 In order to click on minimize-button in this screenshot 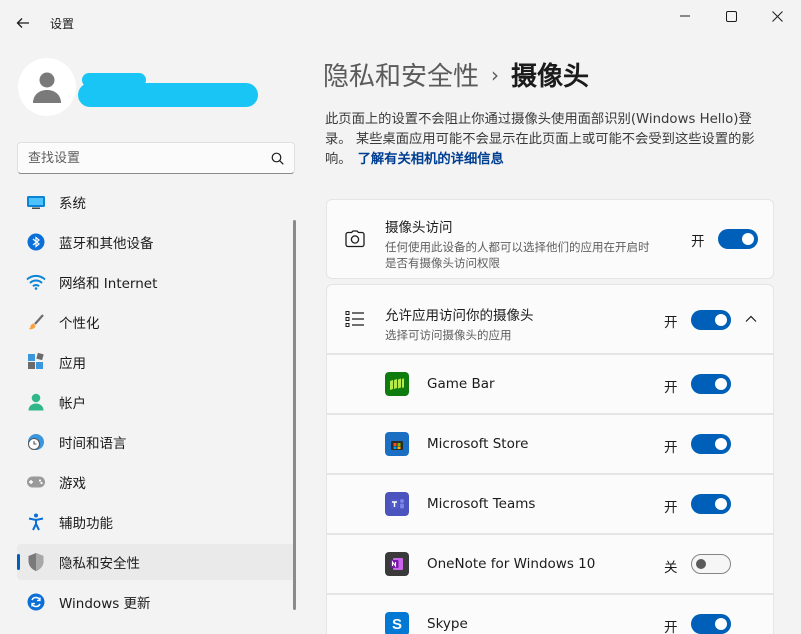, I will do `click(685, 16)`.